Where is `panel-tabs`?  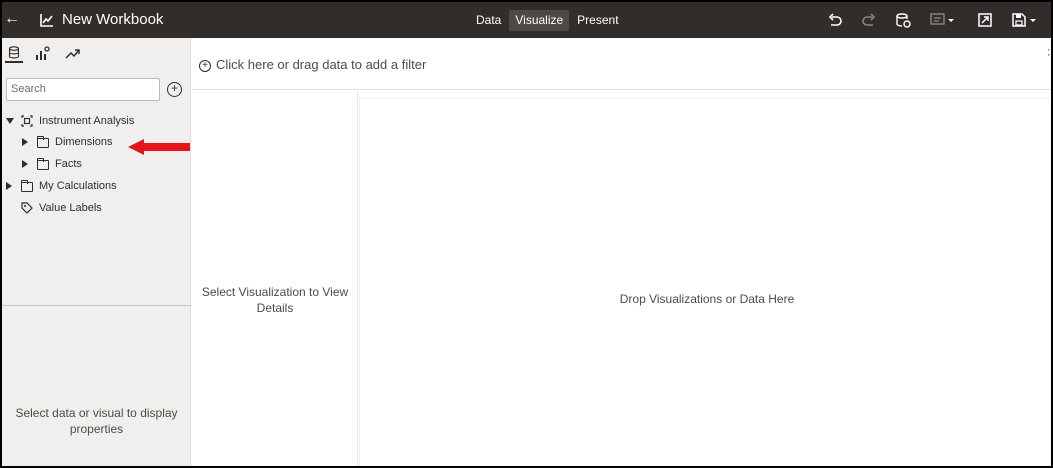 panel-tabs is located at coordinates (96, 53).